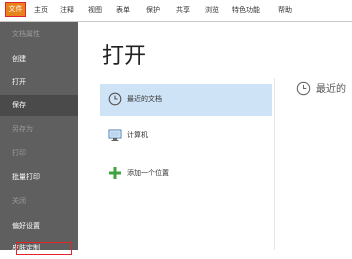  Describe the element at coordinates (186, 100) in the screenshot. I see `location-recent-documents: 最近的文档` at that location.